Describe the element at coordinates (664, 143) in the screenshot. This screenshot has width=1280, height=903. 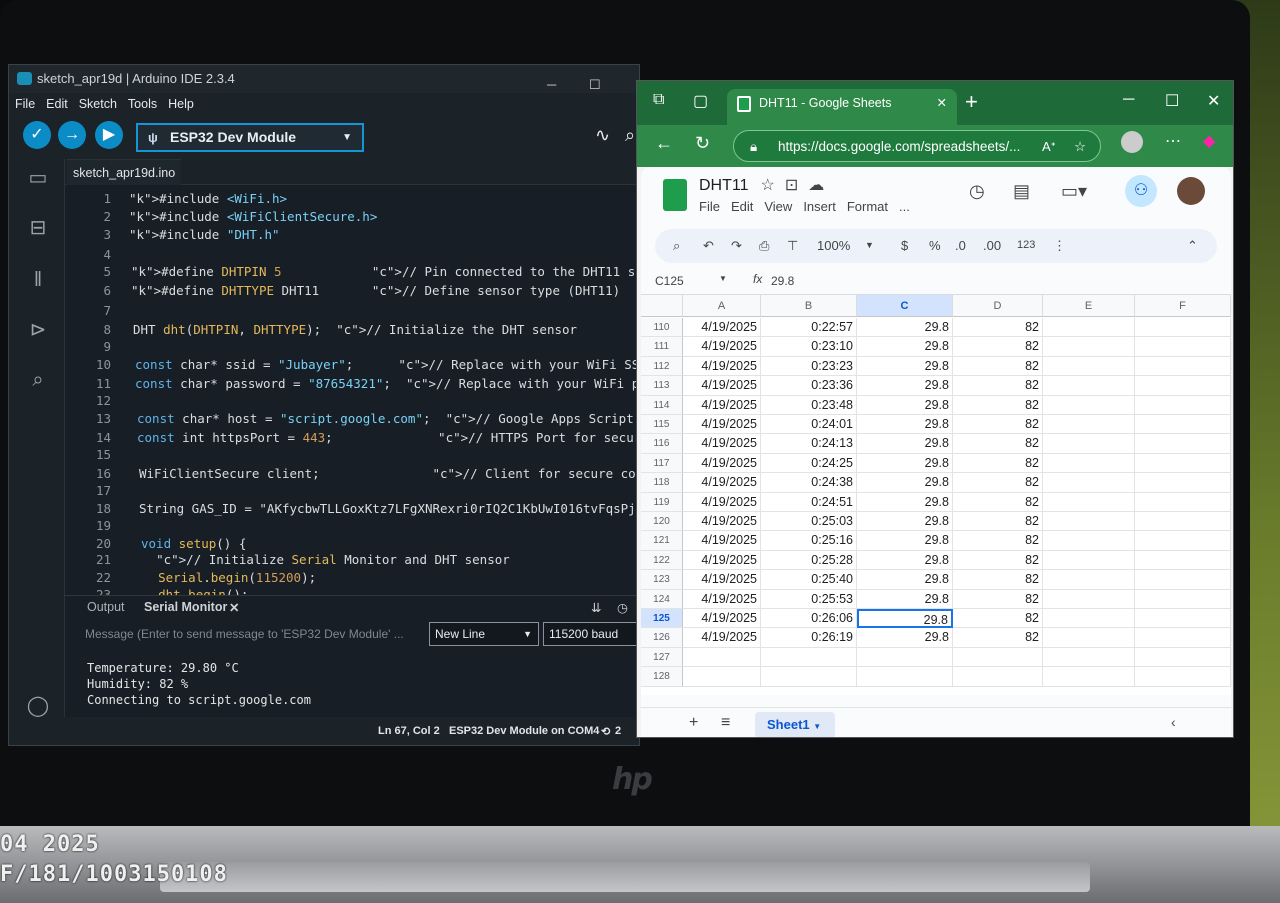
I see `back-icon: ←` at that location.